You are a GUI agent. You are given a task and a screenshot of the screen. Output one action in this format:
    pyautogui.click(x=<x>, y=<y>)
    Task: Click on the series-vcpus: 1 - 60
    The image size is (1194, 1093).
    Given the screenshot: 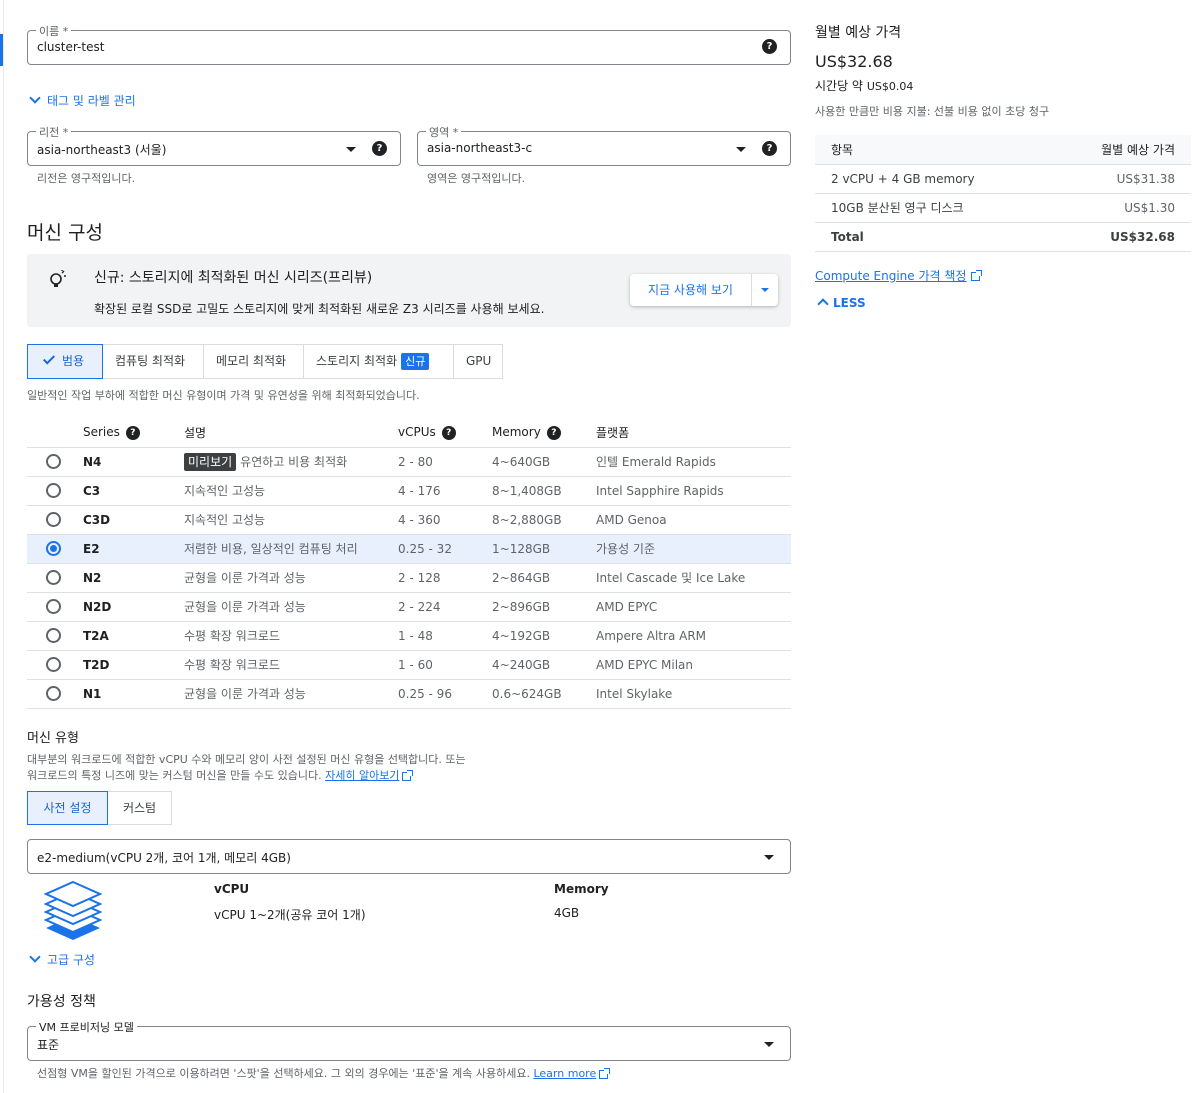 What is the action you would take?
    pyautogui.click(x=445, y=665)
    